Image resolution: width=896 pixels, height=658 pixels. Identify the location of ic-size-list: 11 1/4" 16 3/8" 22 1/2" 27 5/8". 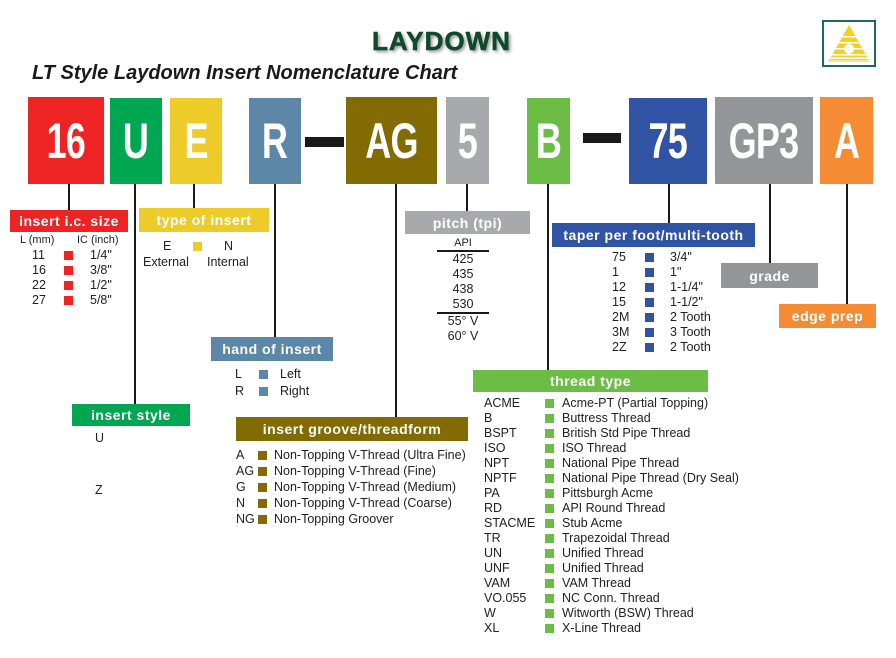
(72, 278).